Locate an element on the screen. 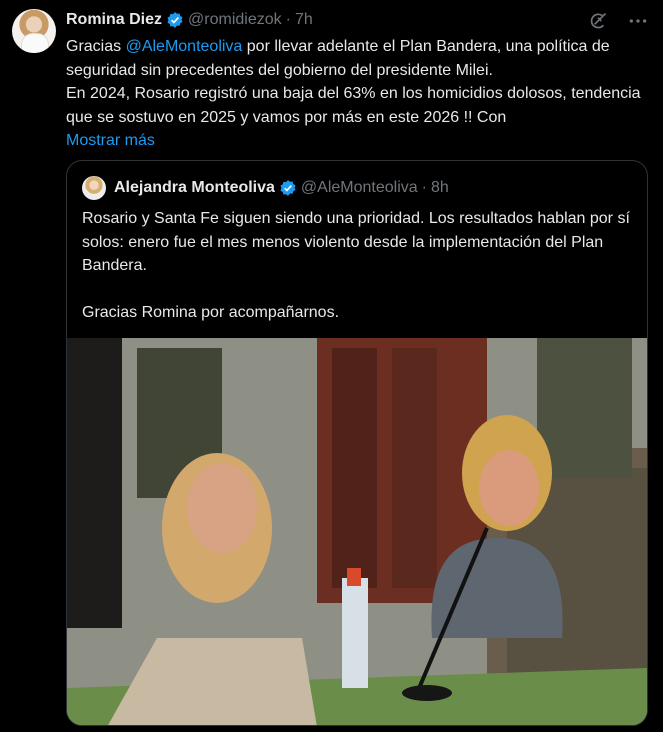  show-more-link: Mostrar más is located at coordinates (358, 141).